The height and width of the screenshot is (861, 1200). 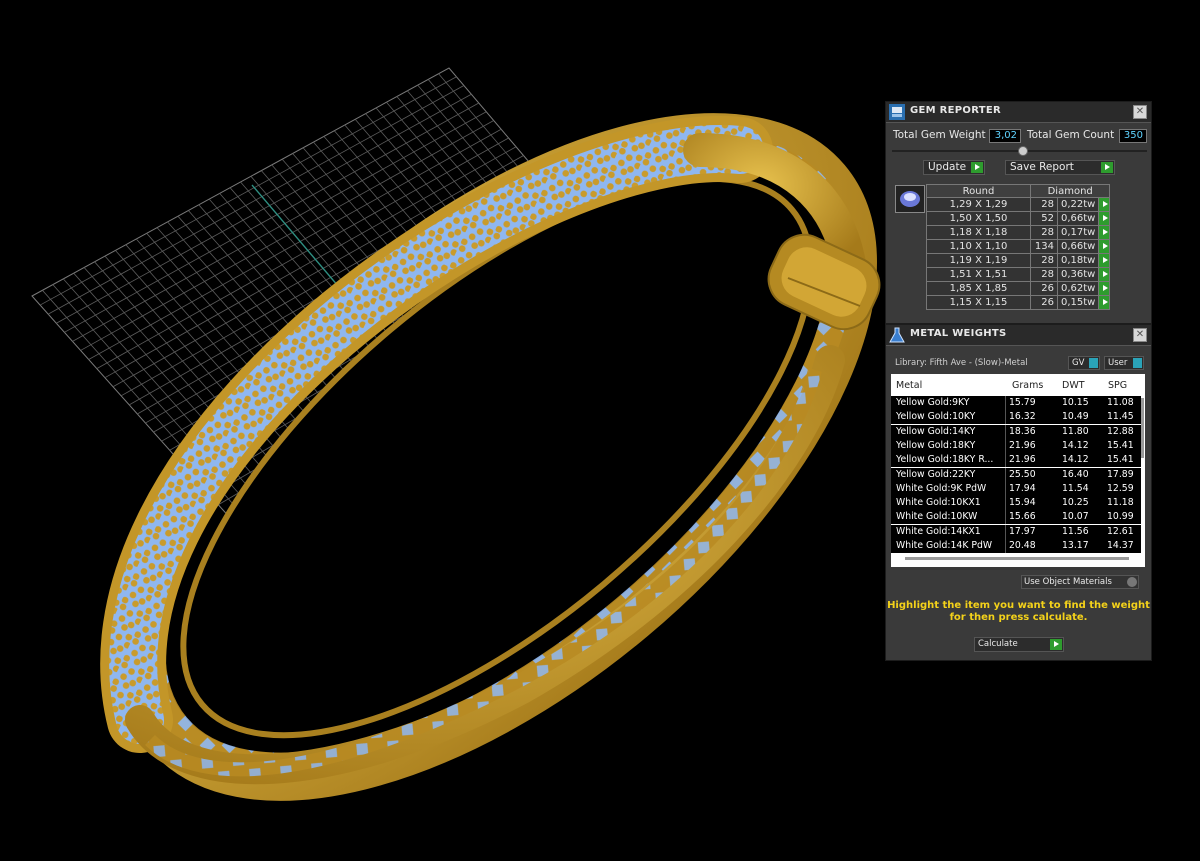 What do you see at coordinates (1019, 644) in the screenshot?
I see `calculate-button: Calculate` at bounding box center [1019, 644].